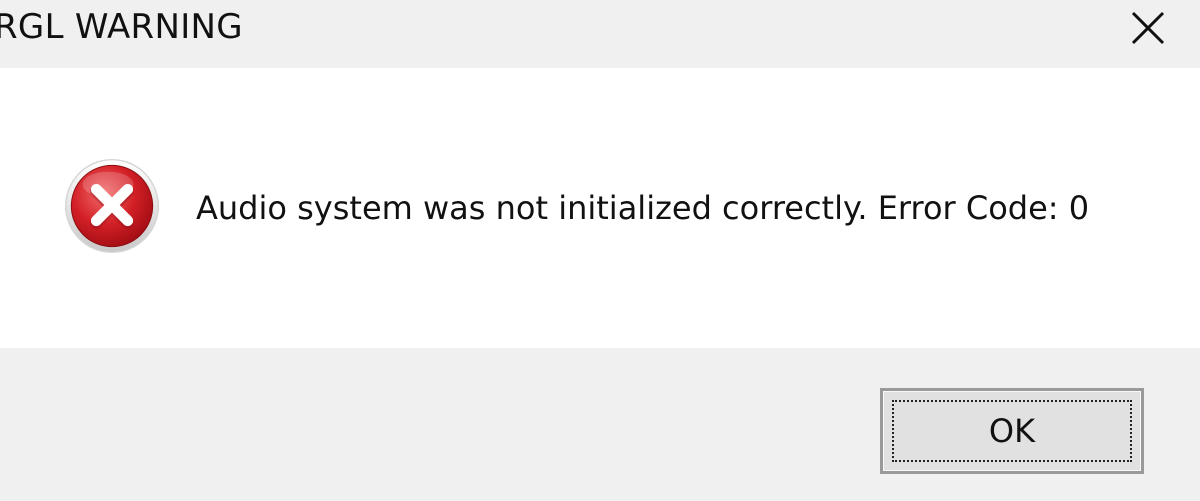 The image size is (1200, 501). What do you see at coordinates (112, 206) in the screenshot?
I see `error-icon` at bounding box center [112, 206].